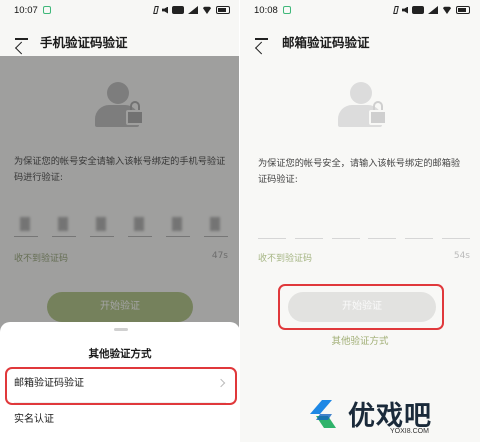 The image size is (480, 442). I want to click on watermark-url: YOXI8.COM, so click(409, 431).